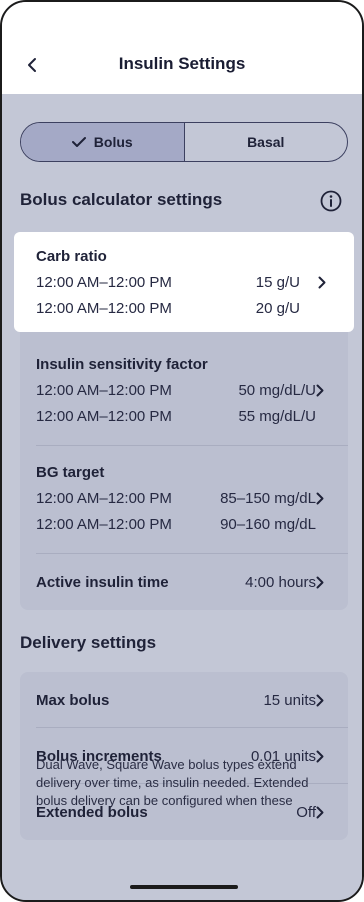  What do you see at coordinates (182, 63) in the screenshot?
I see `page-title: Insulin Settings` at bounding box center [182, 63].